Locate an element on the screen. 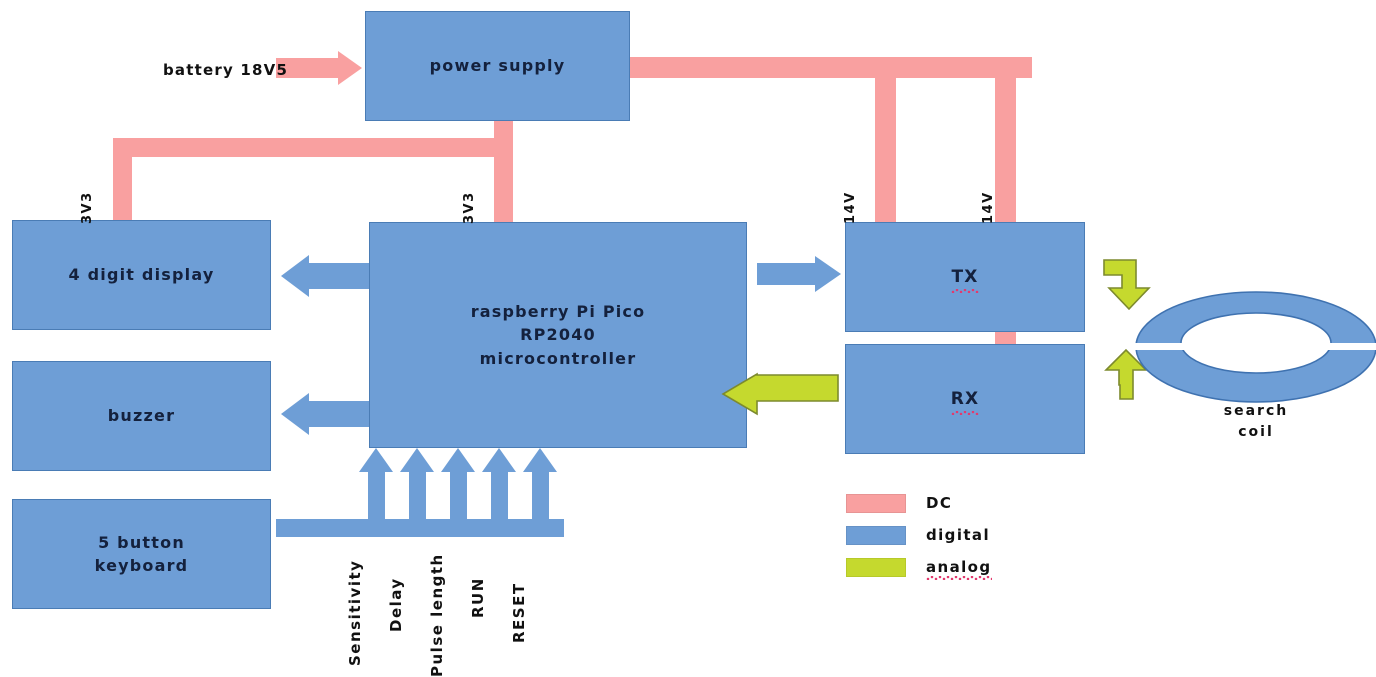  legend-row-digital: digital is located at coordinates (919, 535).